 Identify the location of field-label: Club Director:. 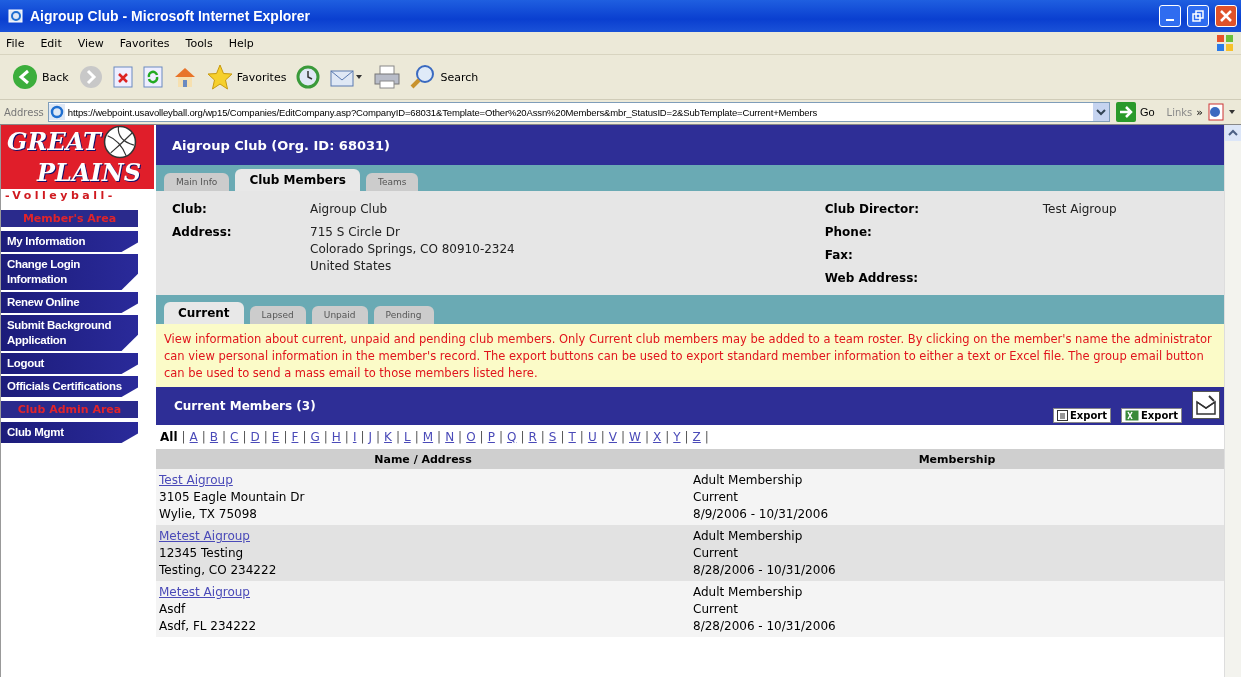
(872, 209).